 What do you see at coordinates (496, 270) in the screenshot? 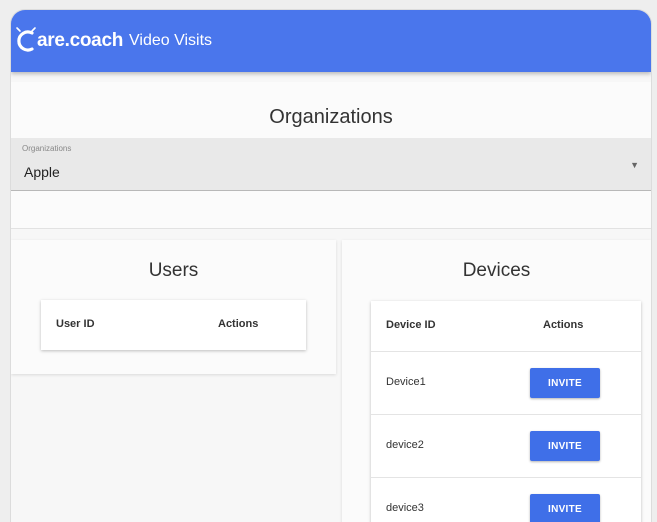
I see `devices-title: Devices` at bounding box center [496, 270].